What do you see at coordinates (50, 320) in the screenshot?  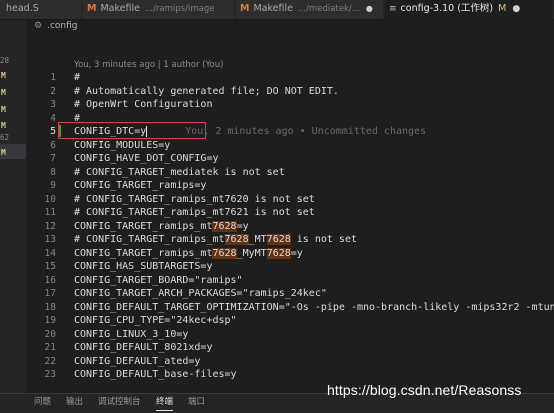 I see `line-number: 19` at bounding box center [50, 320].